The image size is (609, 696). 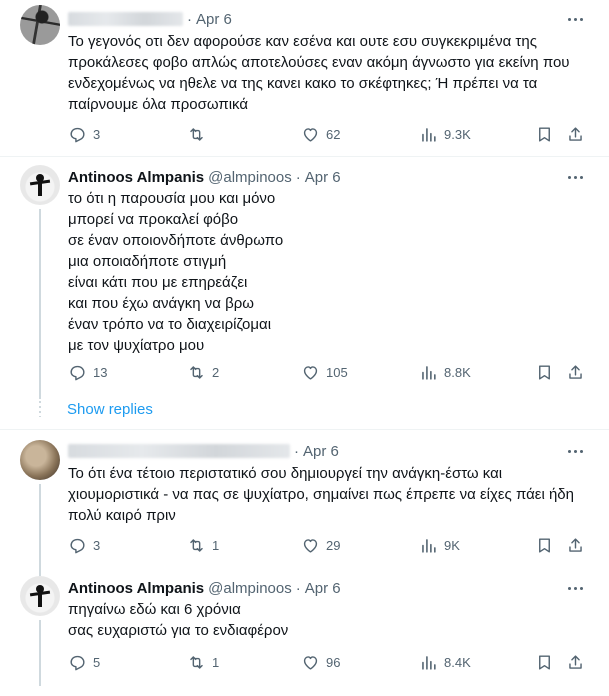 I want to click on like-count: 96, so click(x=333, y=662).